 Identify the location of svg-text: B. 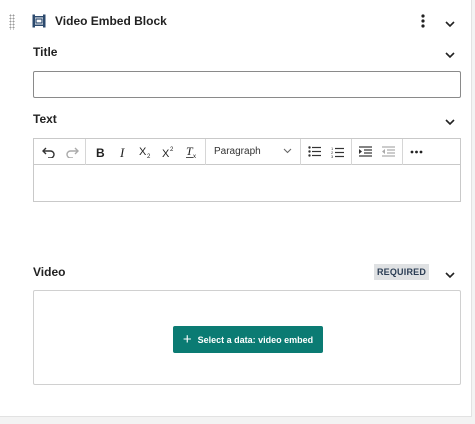
(100, 152).